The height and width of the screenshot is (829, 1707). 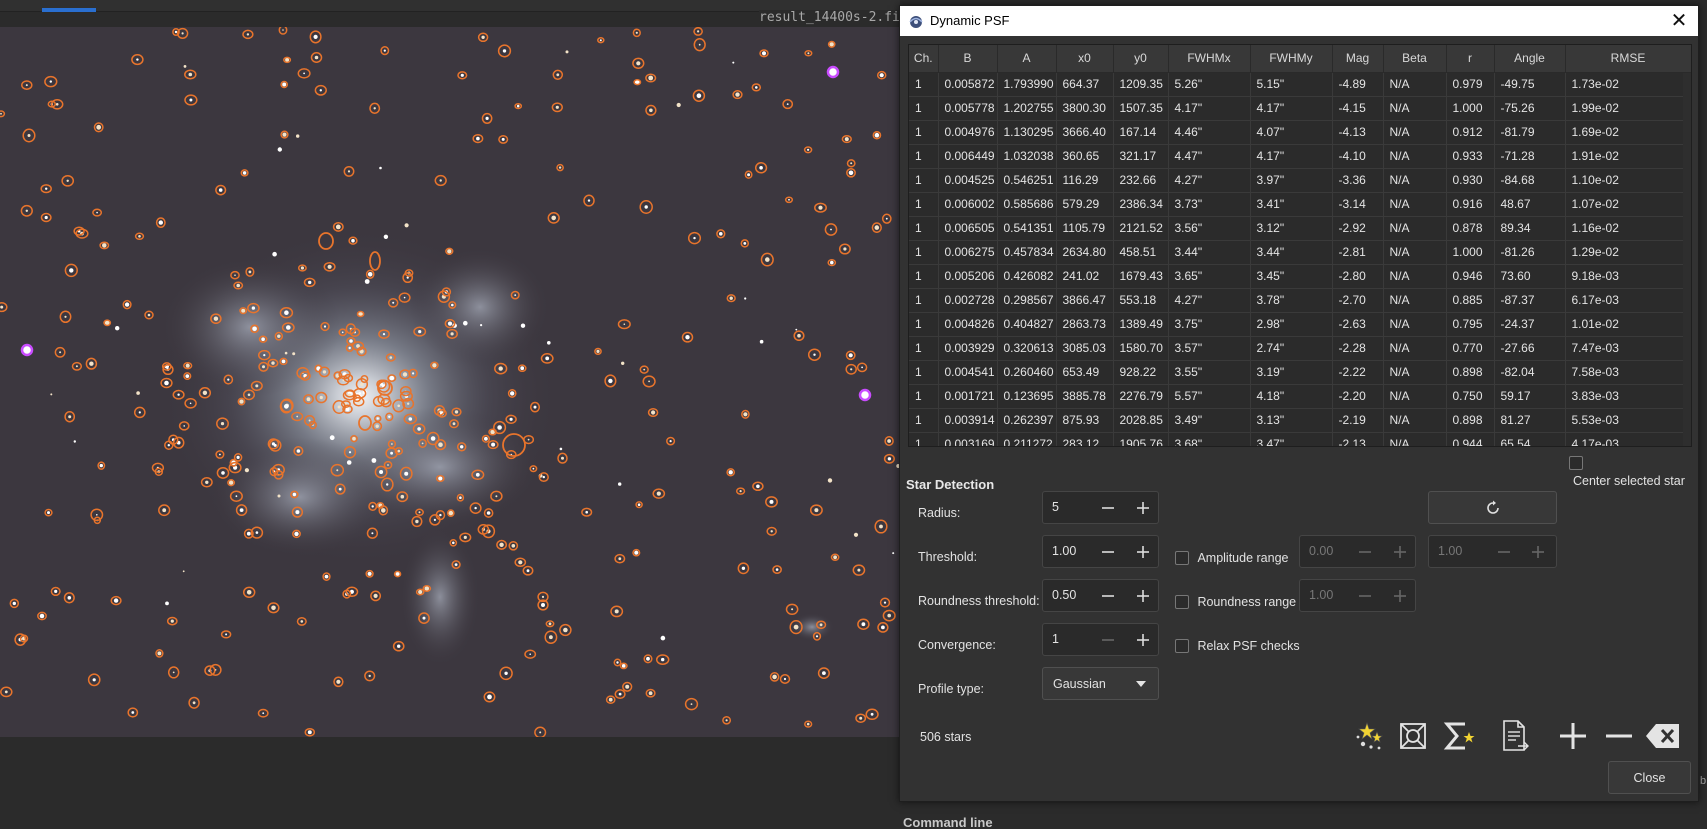 What do you see at coordinates (1085, 324) in the screenshot?
I see `table-cell: 2863.73` at bounding box center [1085, 324].